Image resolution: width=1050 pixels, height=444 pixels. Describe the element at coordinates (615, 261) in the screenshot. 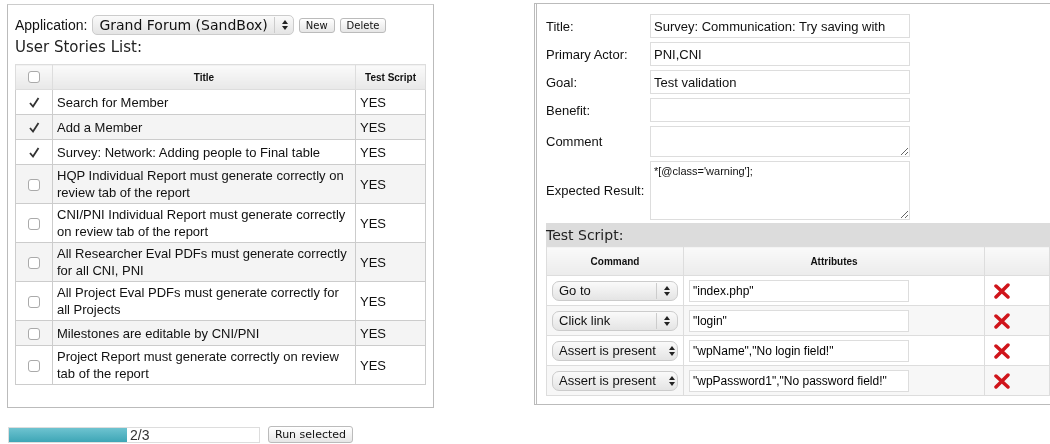

I see `column-header: Command` at that location.